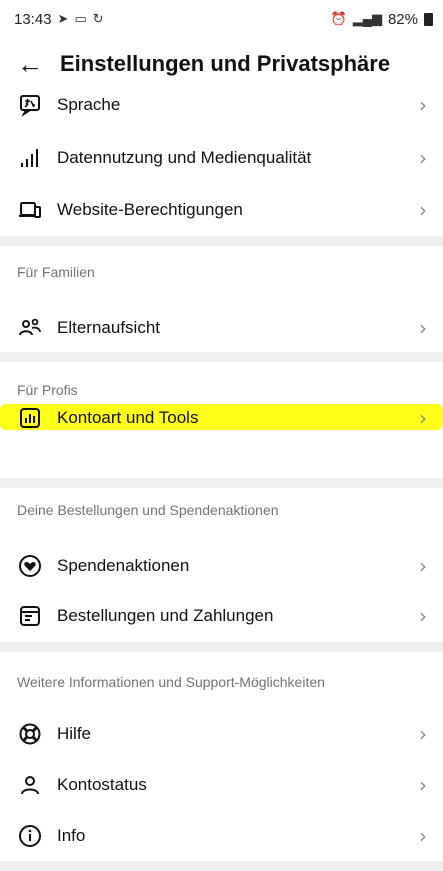  What do you see at coordinates (30, 734) in the screenshot?
I see `lifebuoy-icon` at bounding box center [30, 734].